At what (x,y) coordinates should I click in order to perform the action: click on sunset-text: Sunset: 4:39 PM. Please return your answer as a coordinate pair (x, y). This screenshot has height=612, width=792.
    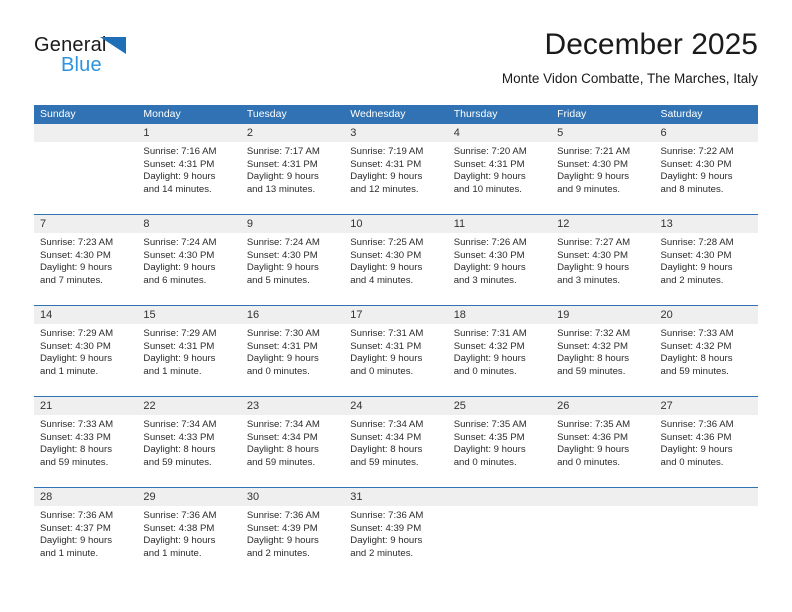
    Looking at the image, I should click on (386, 528).